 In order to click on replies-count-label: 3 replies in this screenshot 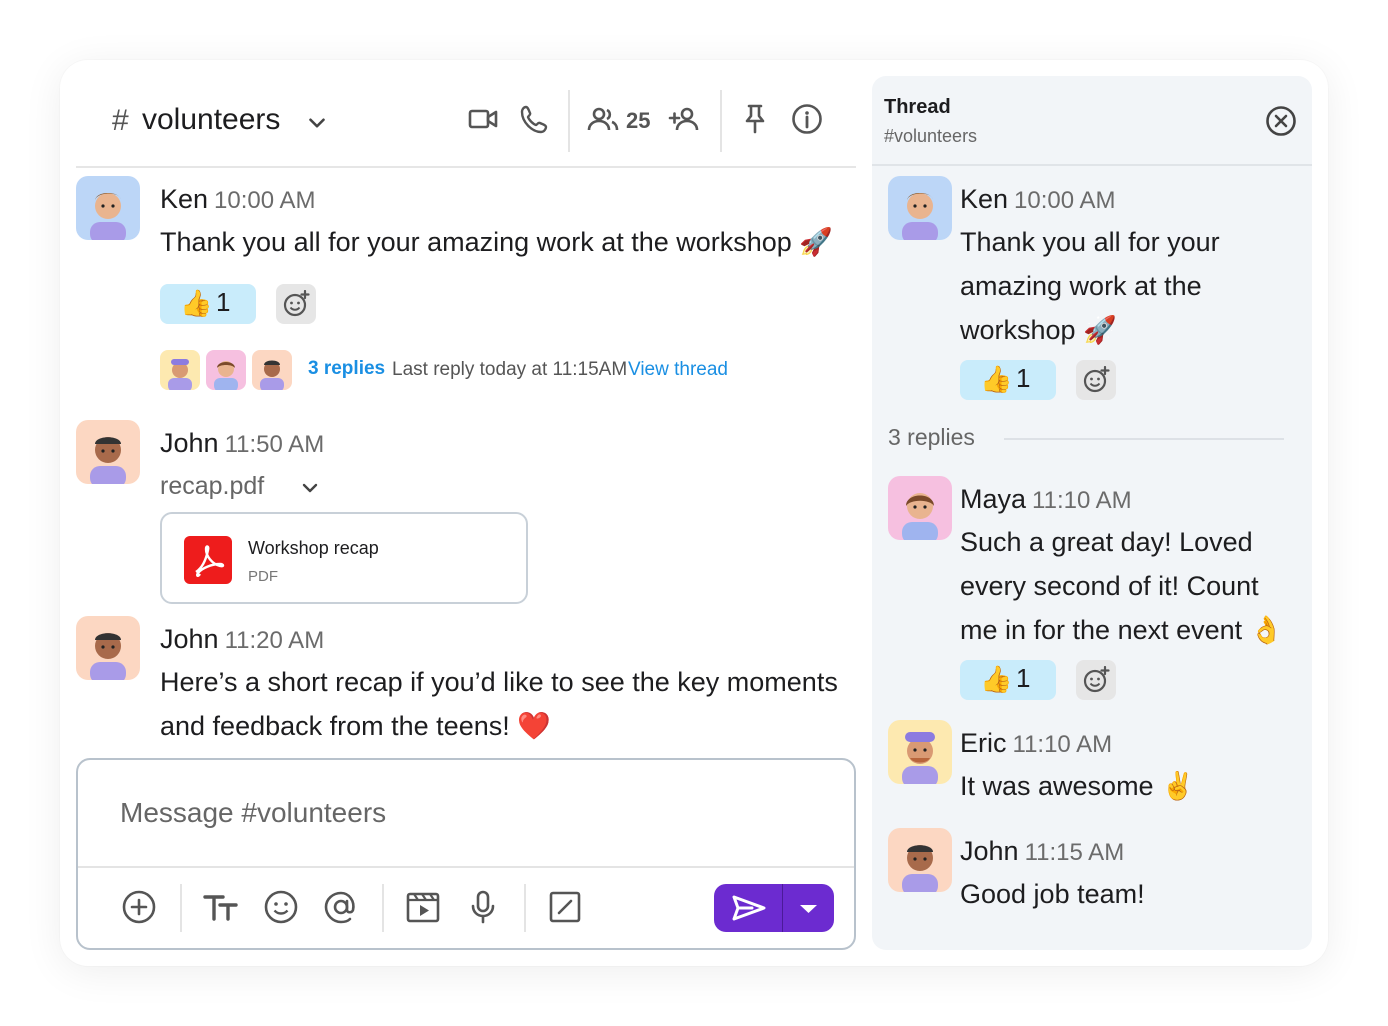, I will do `click(931, 437)`.